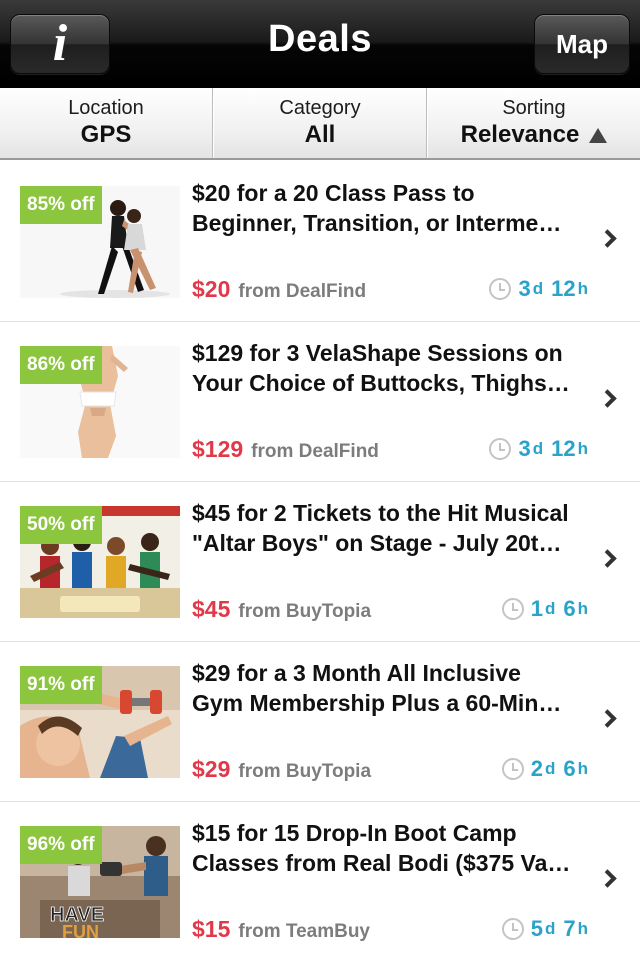 The height and width of the screenshot is (960, 640). I want to click on days-value: 2, so click(536, 768).